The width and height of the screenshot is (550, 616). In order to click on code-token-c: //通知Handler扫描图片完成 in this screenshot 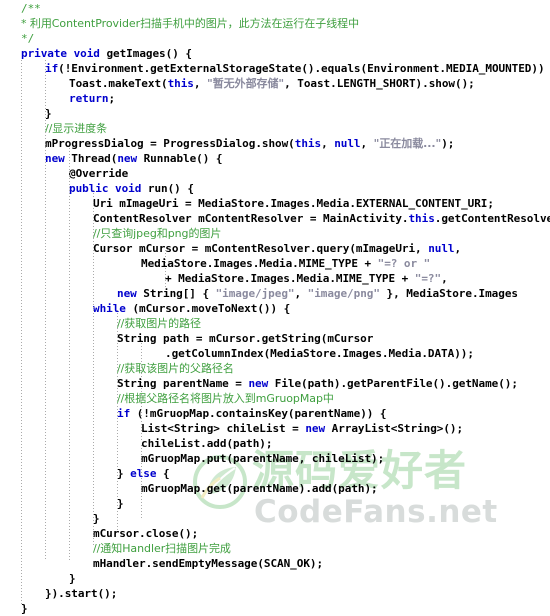, I will do `click(162, 548)`.